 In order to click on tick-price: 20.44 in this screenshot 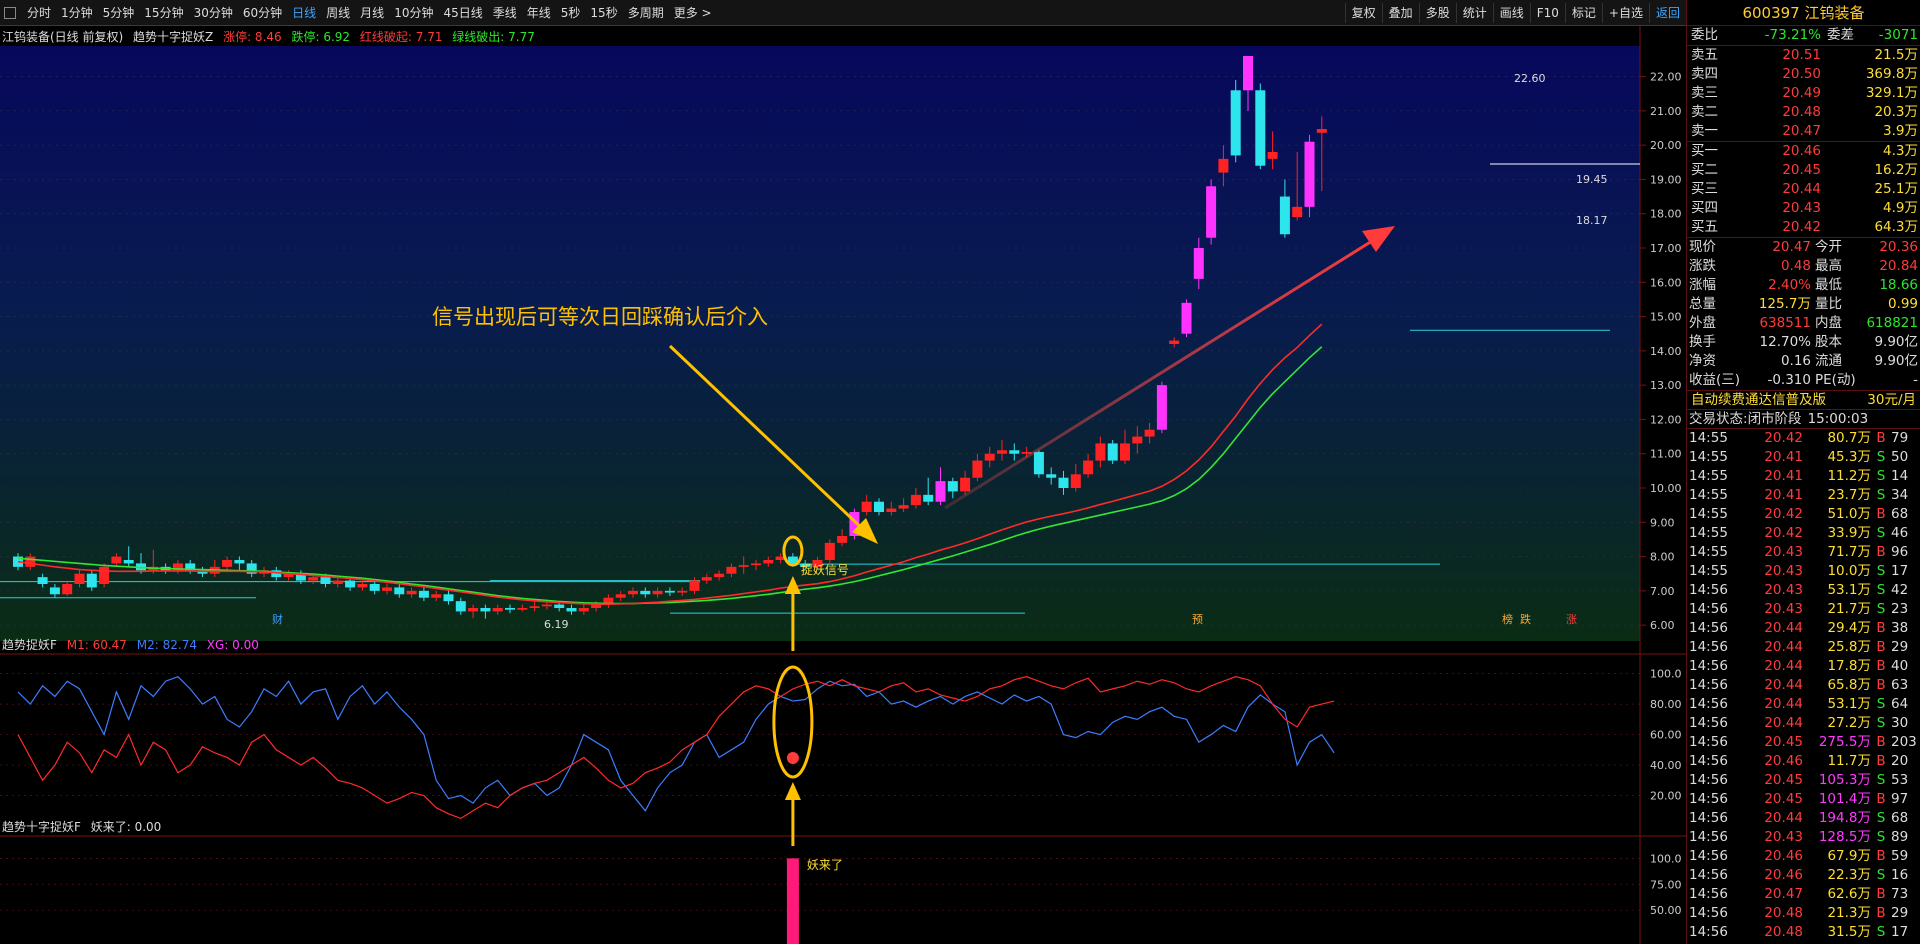, I will do `click(1783, 704)`.